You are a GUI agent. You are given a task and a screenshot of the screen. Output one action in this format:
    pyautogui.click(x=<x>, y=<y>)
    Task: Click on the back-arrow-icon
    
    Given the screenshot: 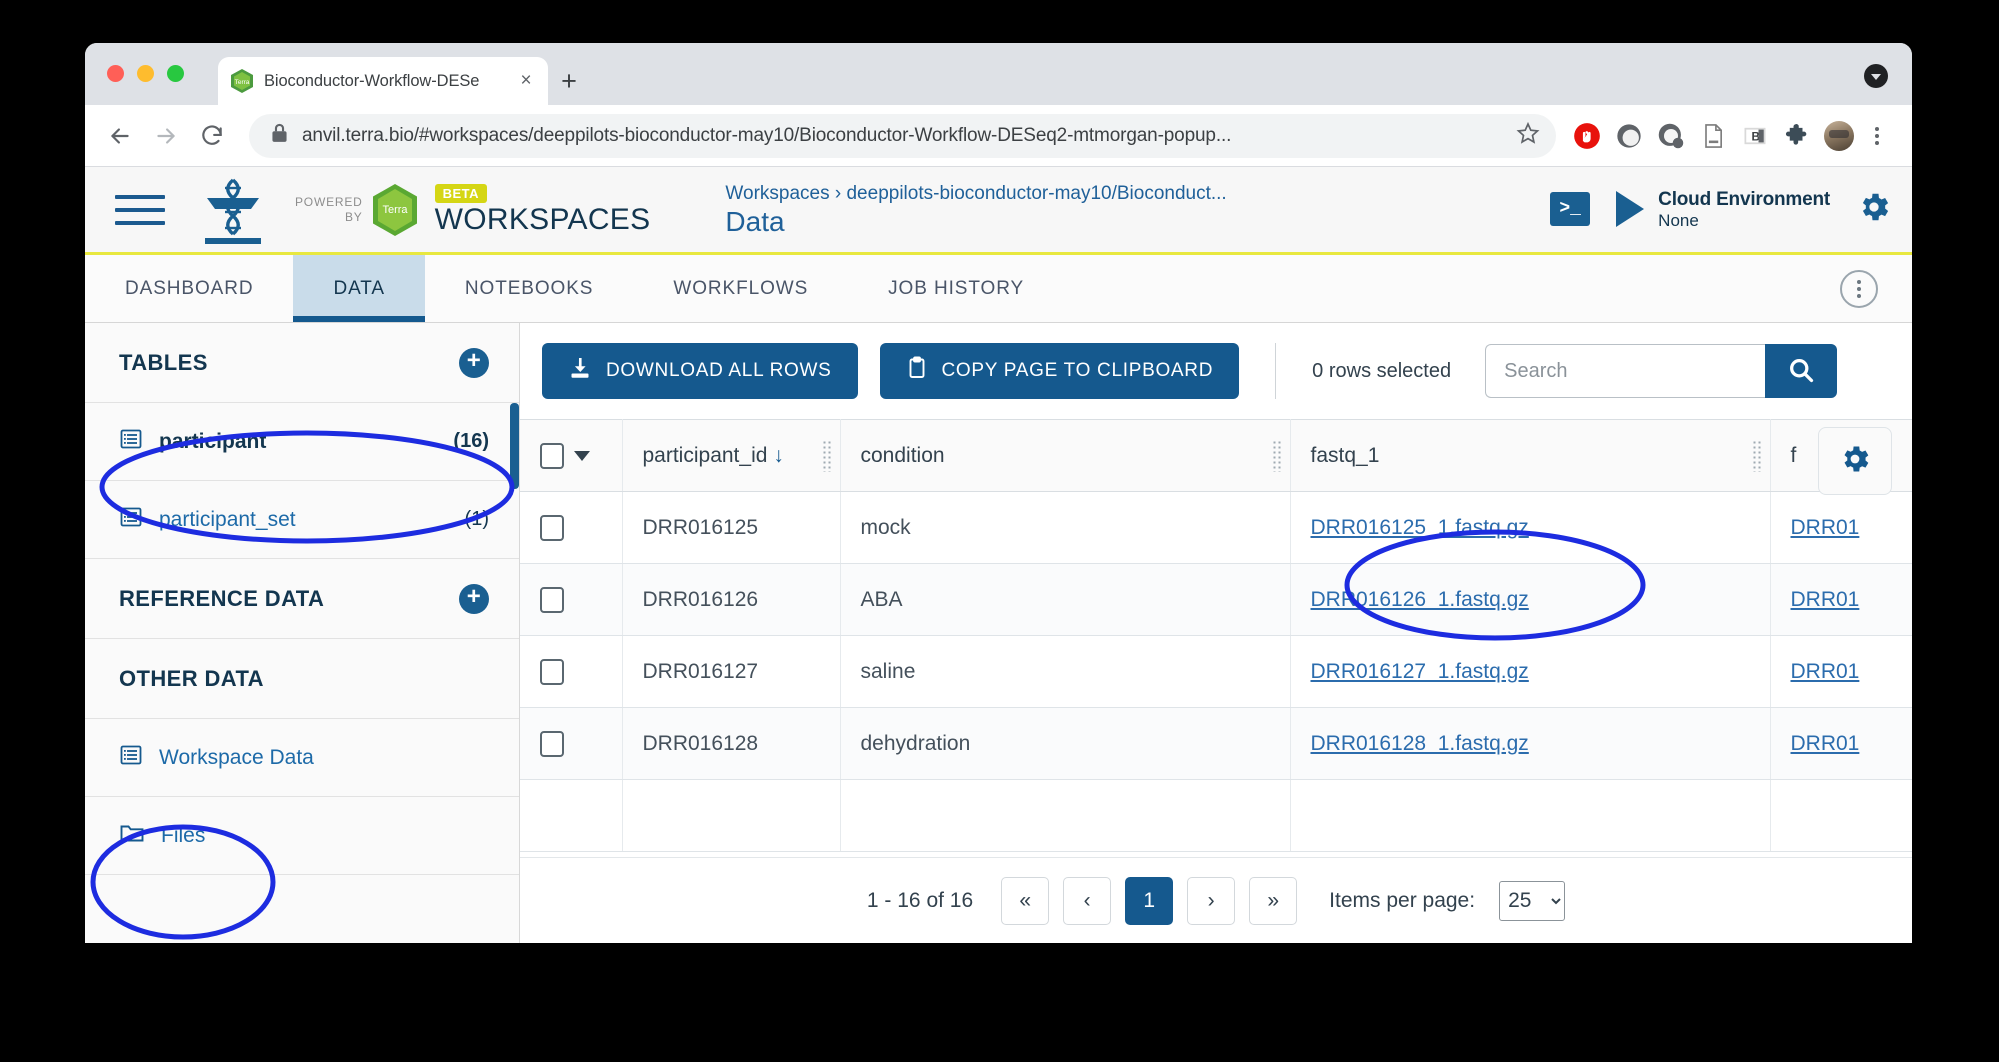 What is the action you would take?
    pyautogui.click(x=120, y=136)
    